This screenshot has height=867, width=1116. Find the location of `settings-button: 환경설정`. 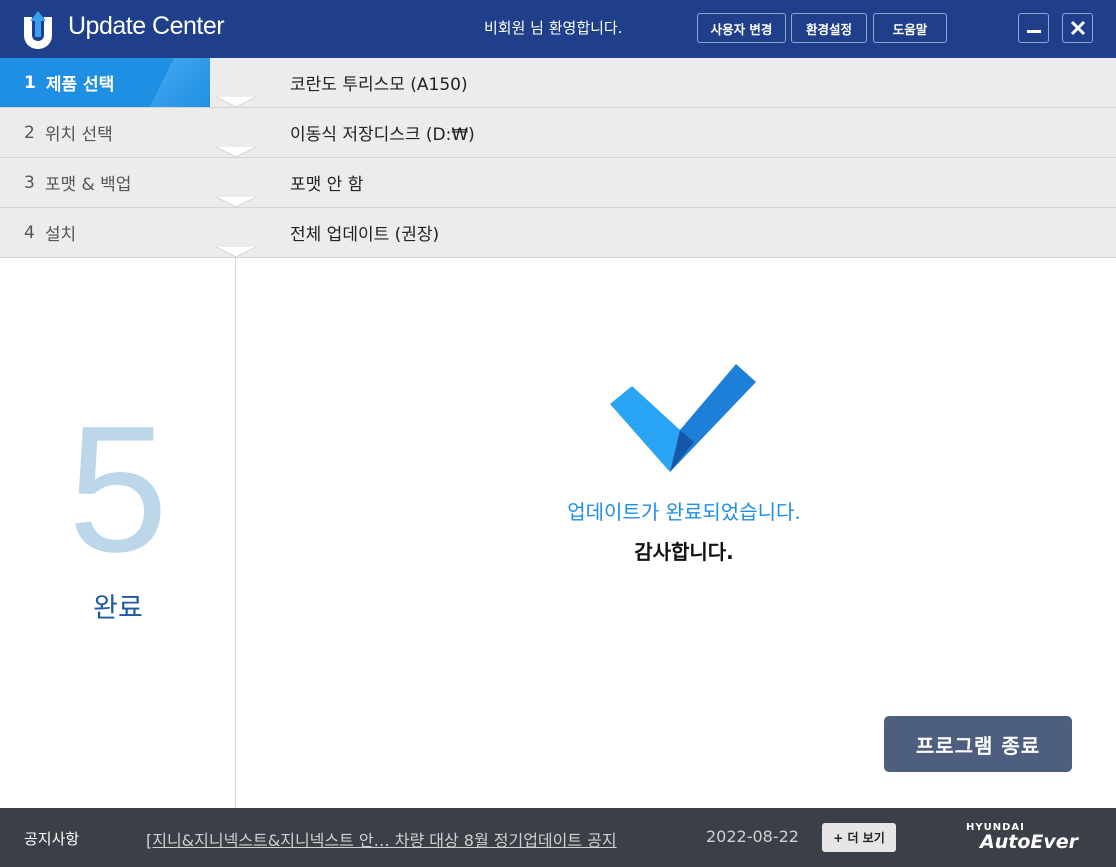

settings-button: 환경설정 is located at coordinates (829, 28).